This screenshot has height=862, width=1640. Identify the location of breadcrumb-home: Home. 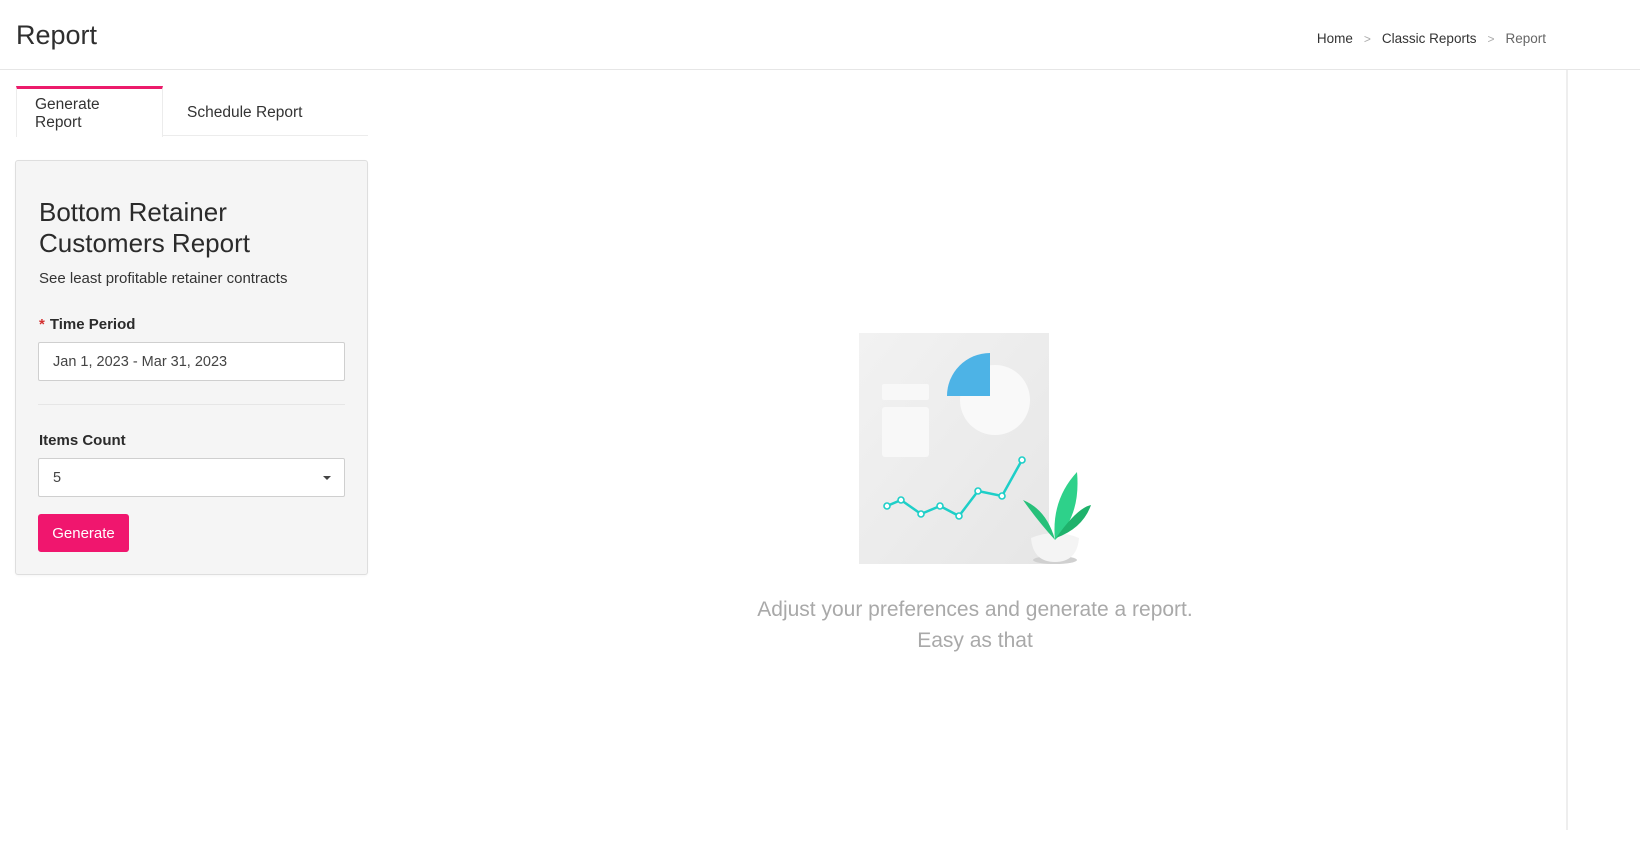
(1335, 38).